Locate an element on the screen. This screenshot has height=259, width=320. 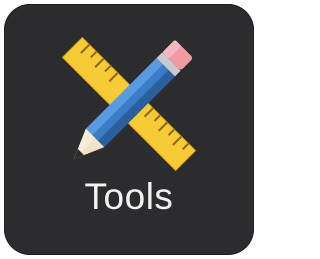
app-label: Tools is located at coordinates (129, 196).